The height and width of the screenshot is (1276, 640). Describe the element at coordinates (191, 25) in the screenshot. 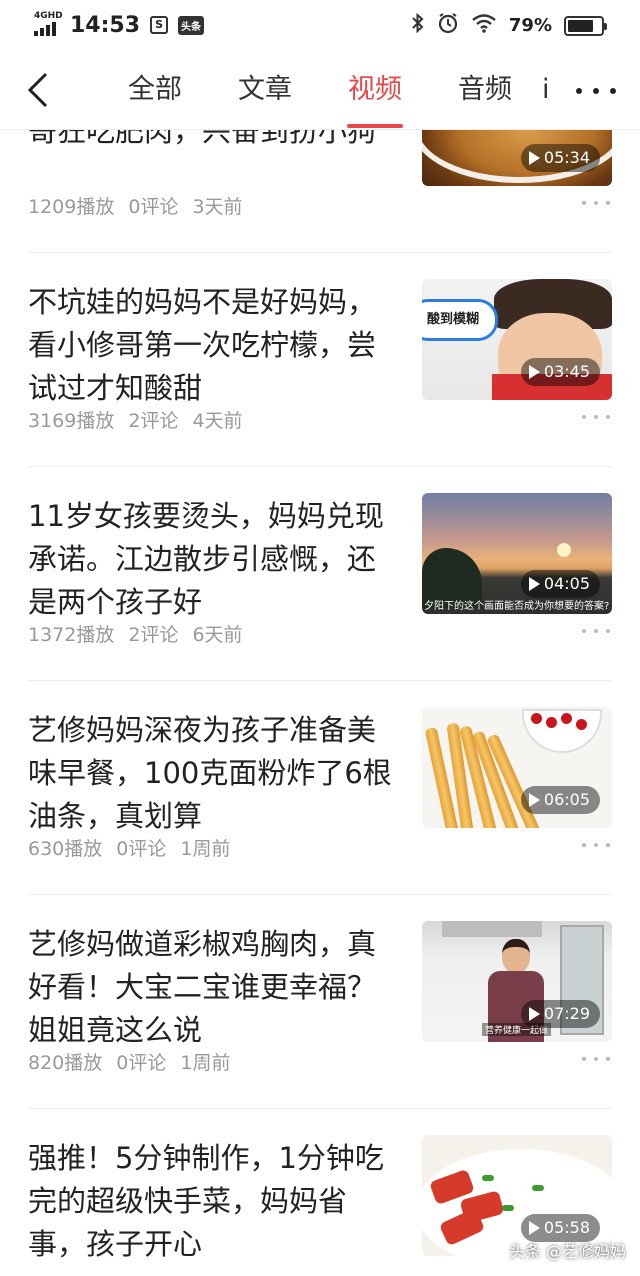

I see `toutiao-app-icon: 头条` at that location.